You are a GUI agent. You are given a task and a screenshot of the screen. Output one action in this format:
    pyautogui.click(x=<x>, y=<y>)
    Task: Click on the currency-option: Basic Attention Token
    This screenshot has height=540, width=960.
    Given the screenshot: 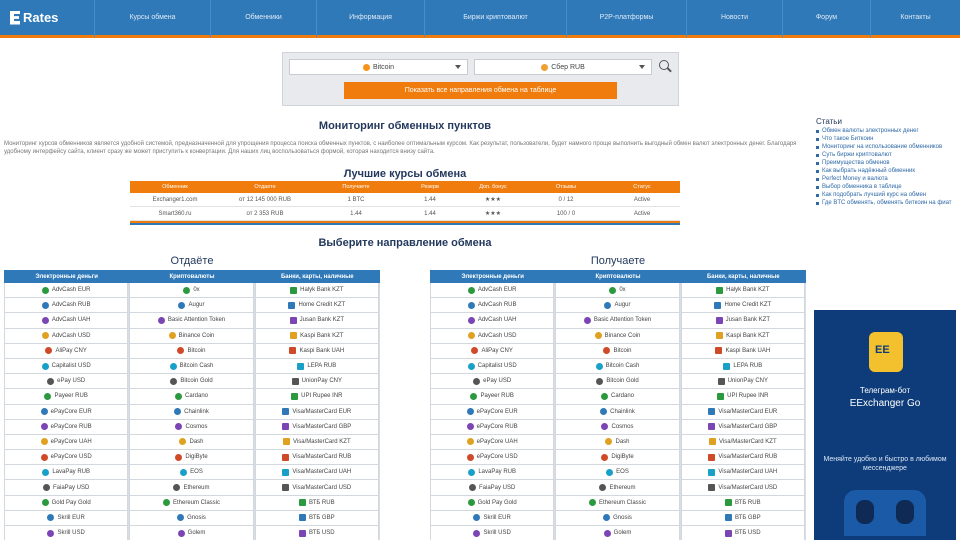 What is the action you would take?
    pyautogui.click(x=191, y=321)
    